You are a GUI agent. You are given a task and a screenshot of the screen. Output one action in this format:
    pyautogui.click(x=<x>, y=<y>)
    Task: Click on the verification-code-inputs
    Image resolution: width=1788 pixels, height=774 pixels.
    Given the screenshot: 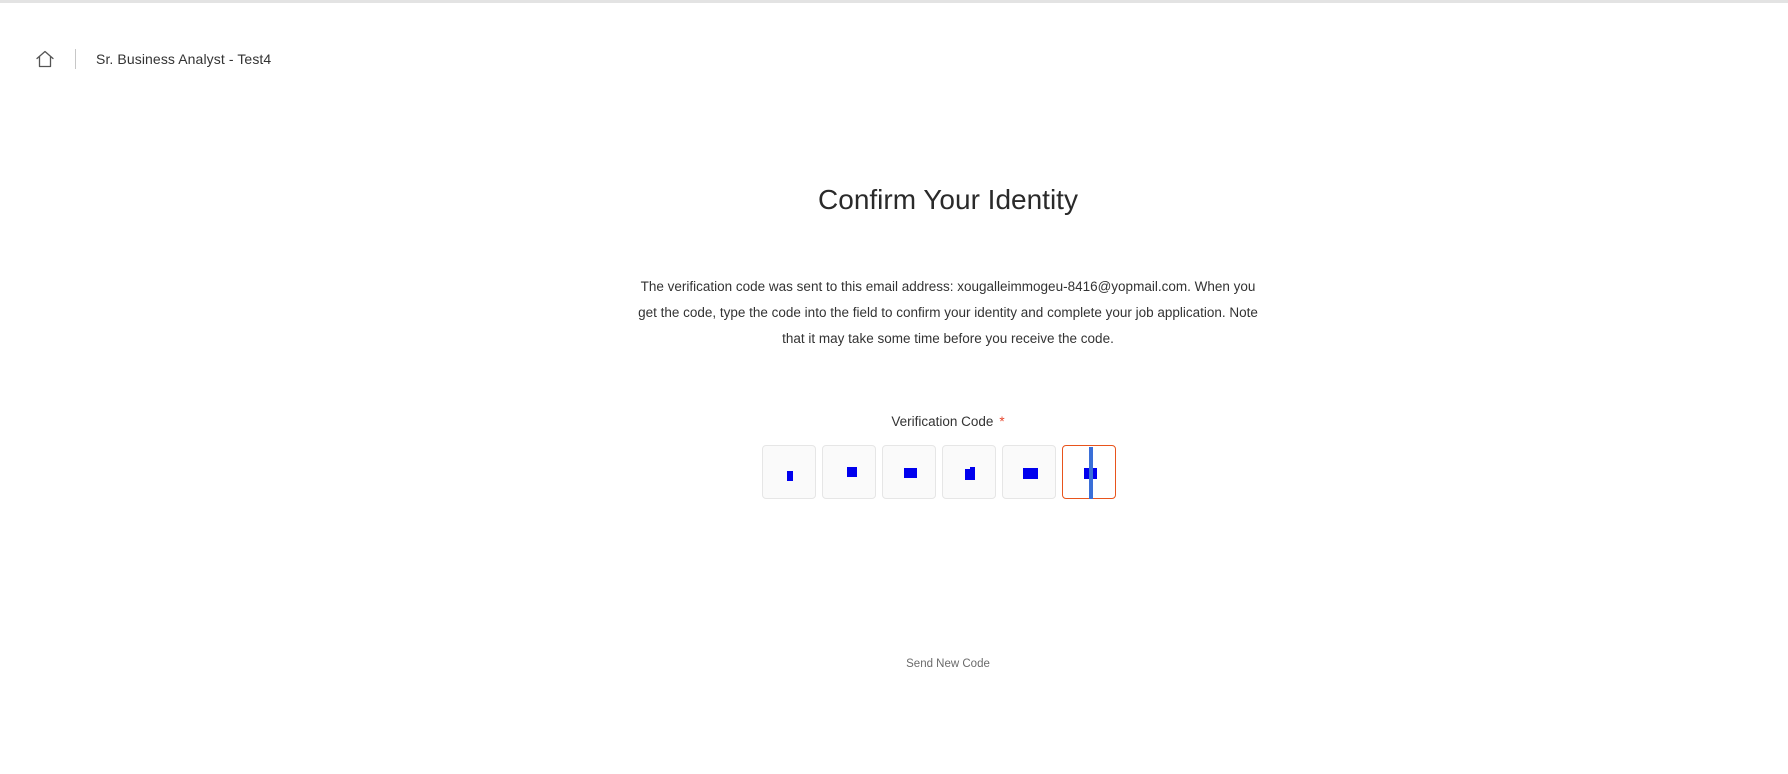 What is the action you would take?
    pyautogui.click(x=939, y=472)
    